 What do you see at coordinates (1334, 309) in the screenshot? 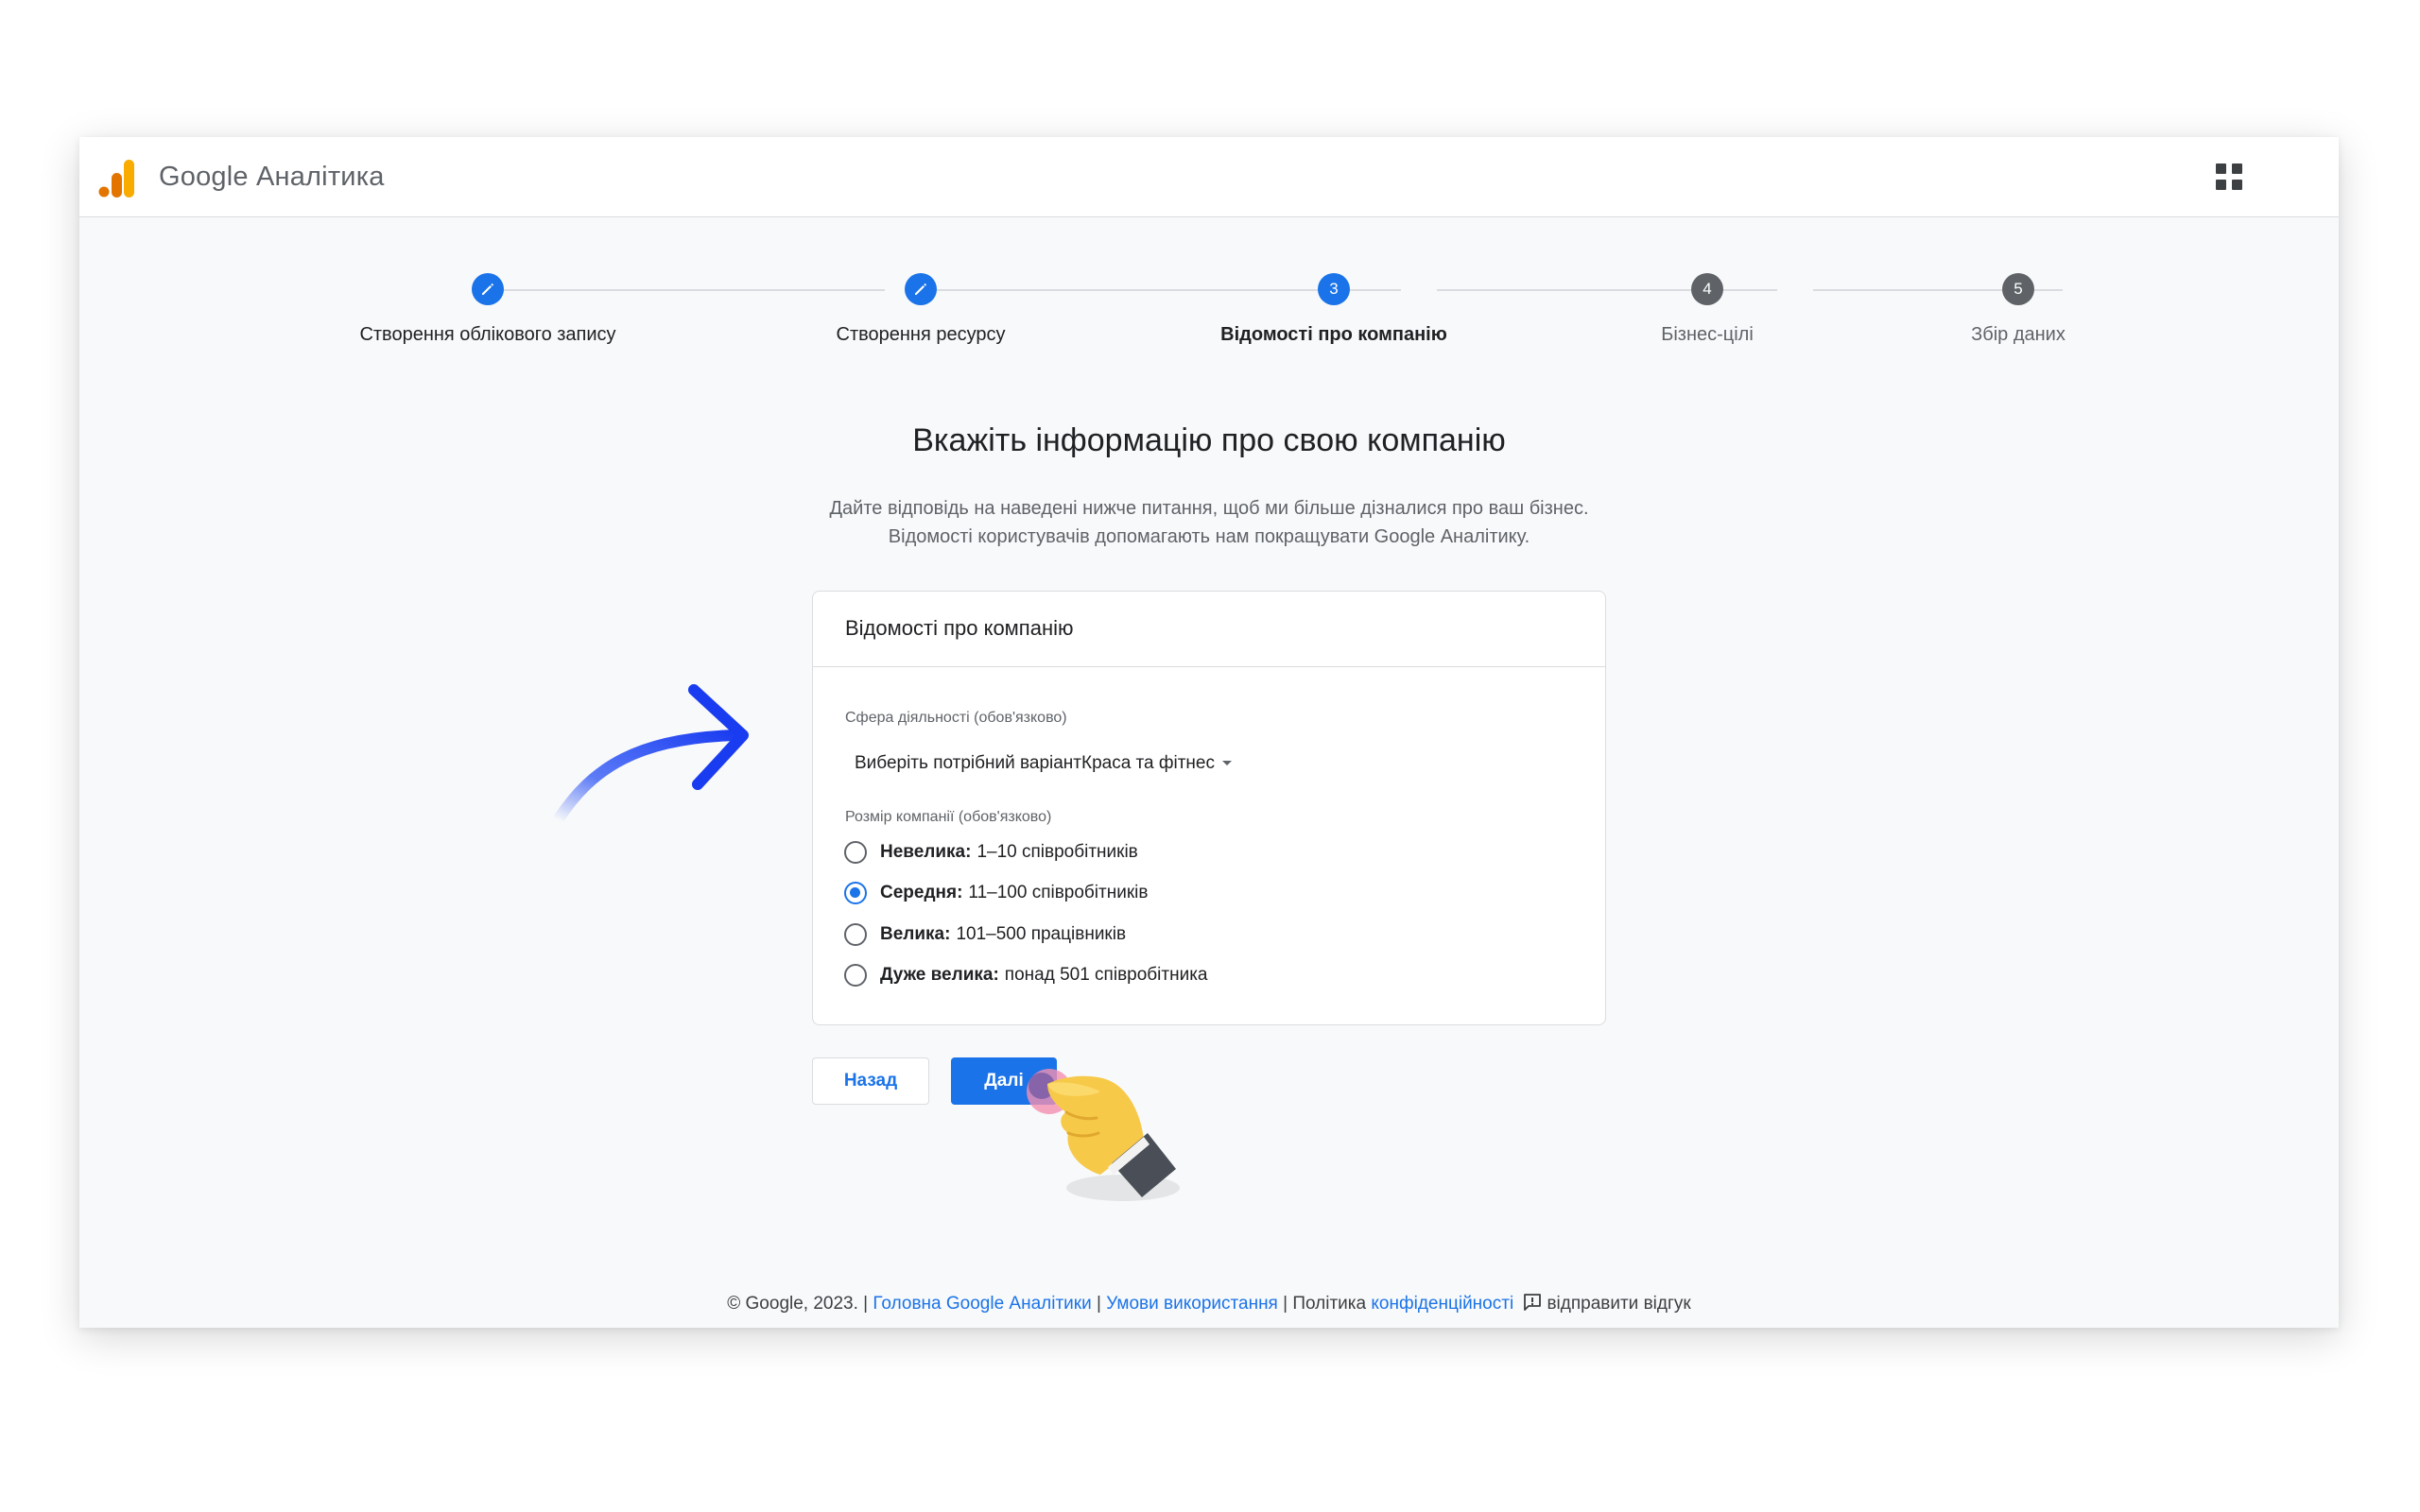
I see `step-business-info: 3 Відомості про компанію` at bounding box center [1334, 309].